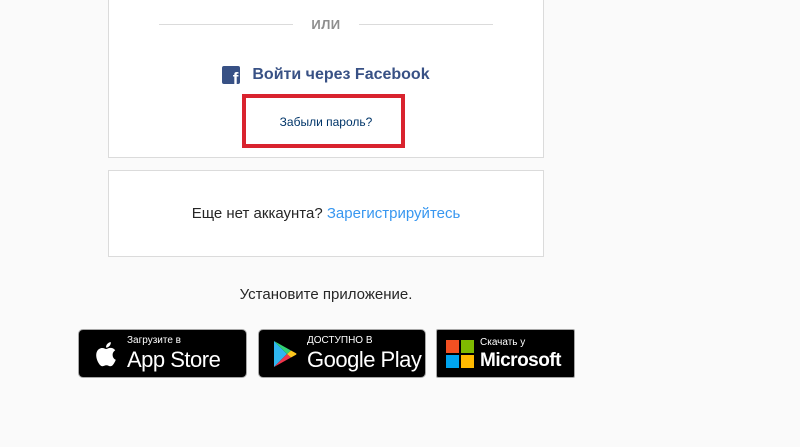  I want to click on divider-line-left, so click(226, 24).